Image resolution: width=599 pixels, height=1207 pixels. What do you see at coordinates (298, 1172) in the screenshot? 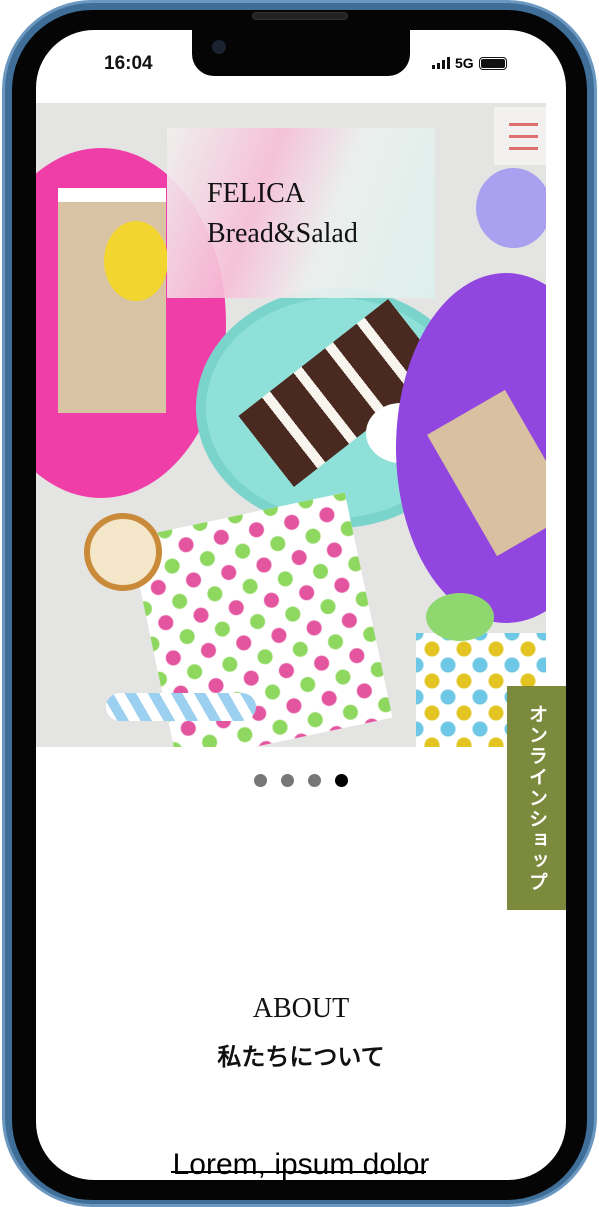
I see `strikethrough-line` at bounding box center [298, 1172].